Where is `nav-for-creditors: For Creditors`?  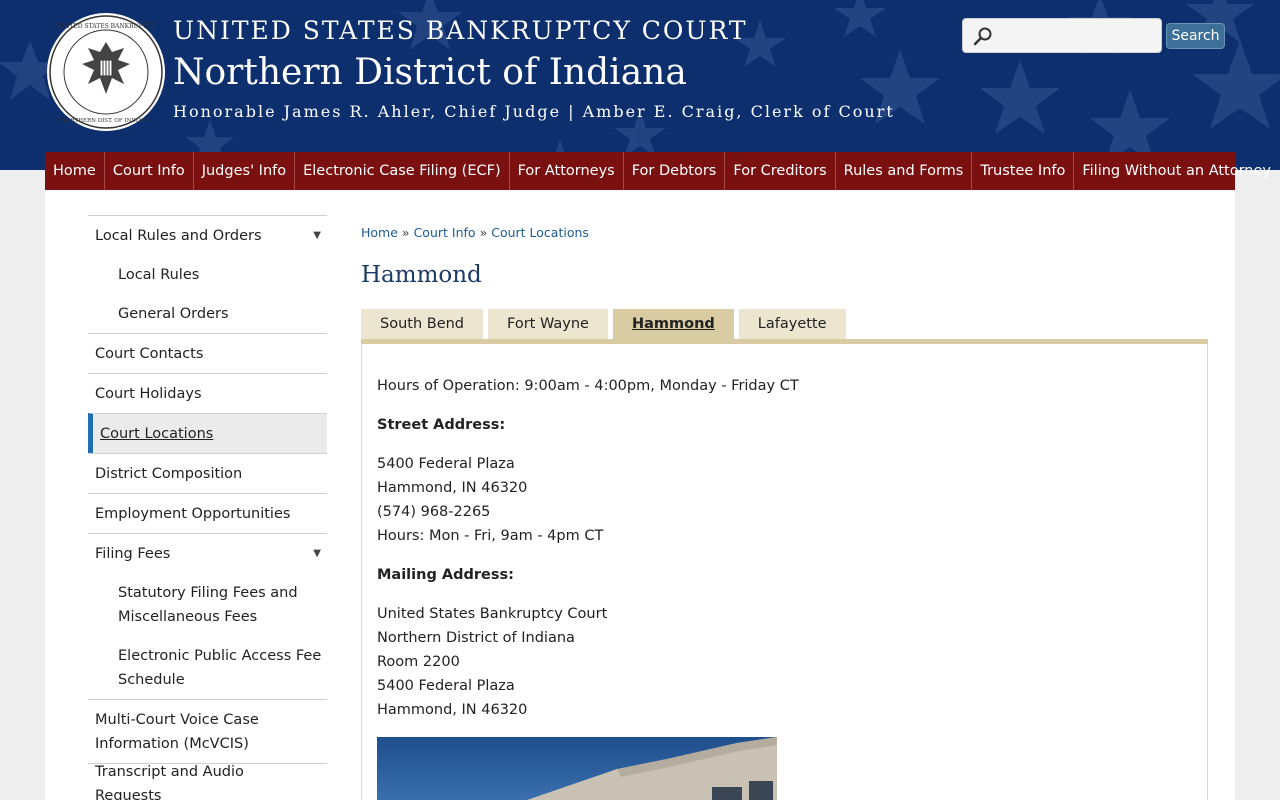
nav-for-creditors: For Creditors is located at coordinates (780, 171).